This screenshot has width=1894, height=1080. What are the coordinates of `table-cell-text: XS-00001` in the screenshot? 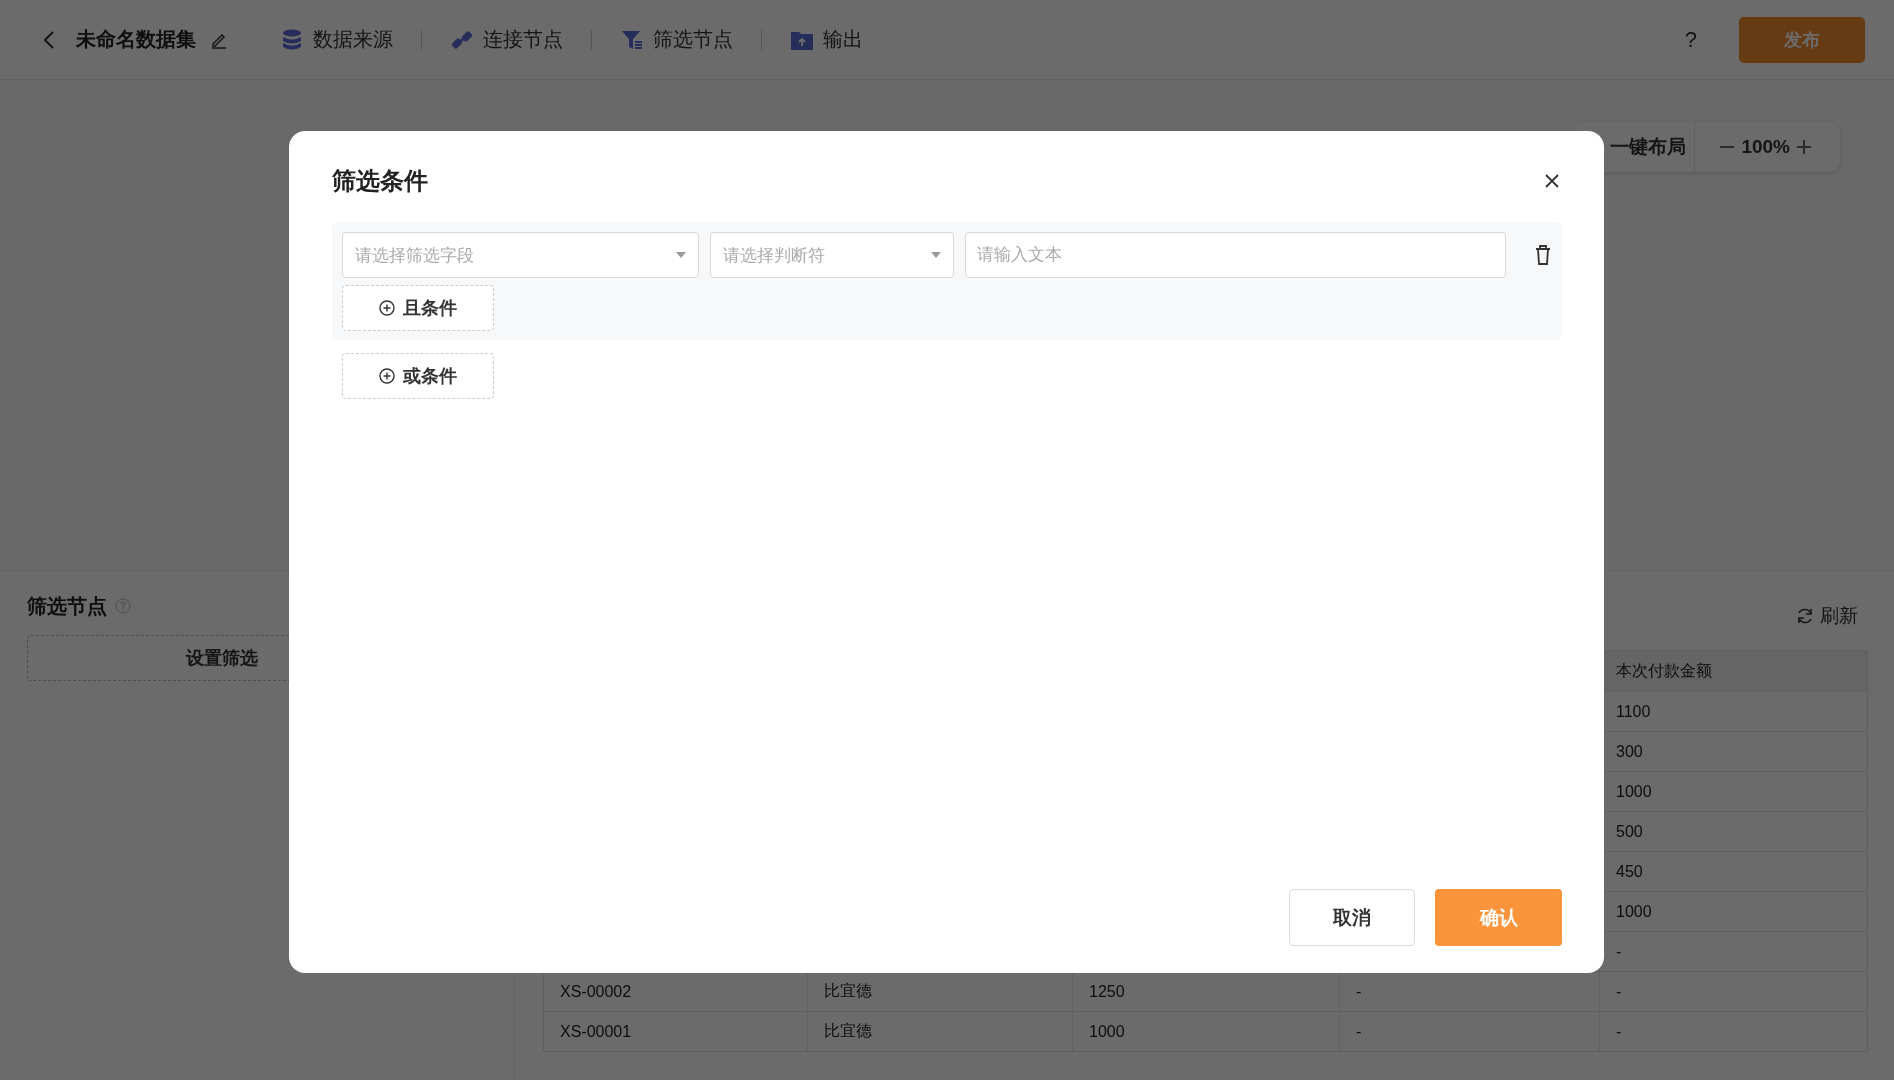 It's located at (596, 1031).